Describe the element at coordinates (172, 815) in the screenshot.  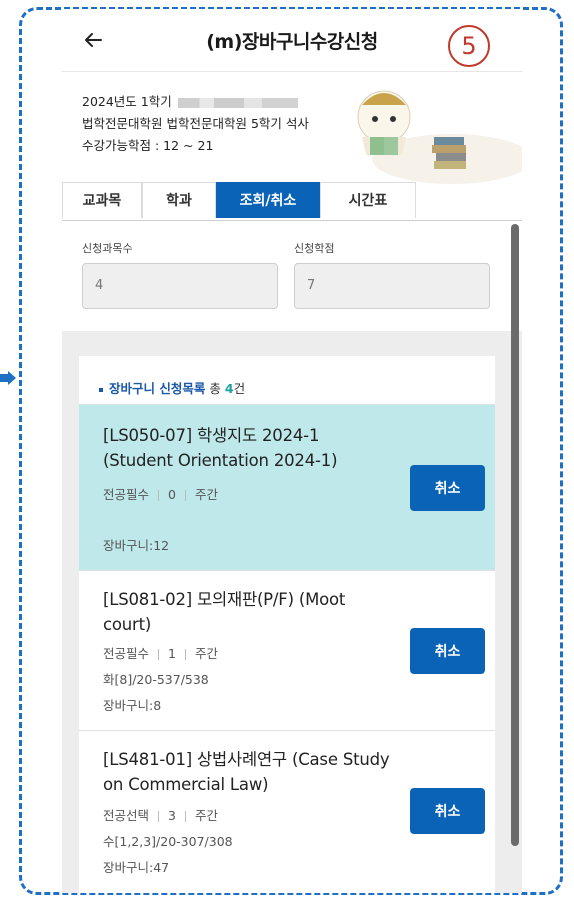
I see `course-credit: 3` at that location.